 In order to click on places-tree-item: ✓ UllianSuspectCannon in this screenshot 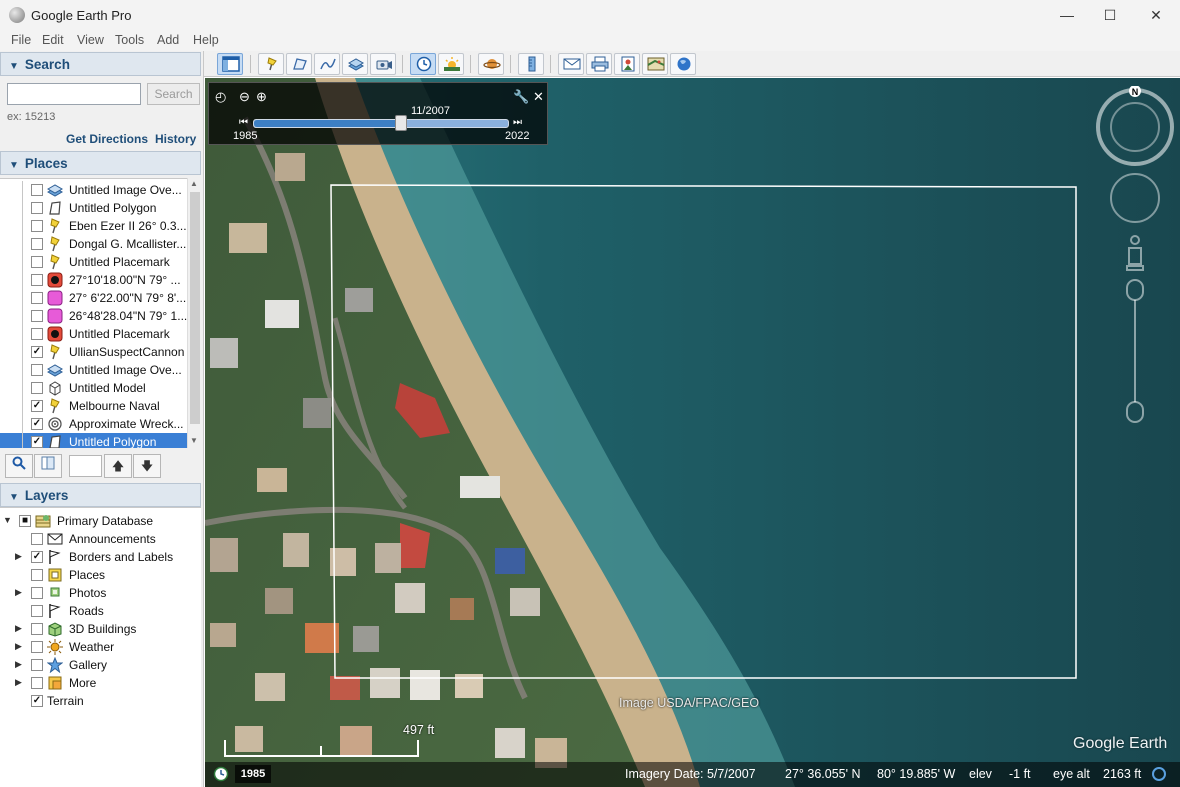, I will do `click(93, 352)`.